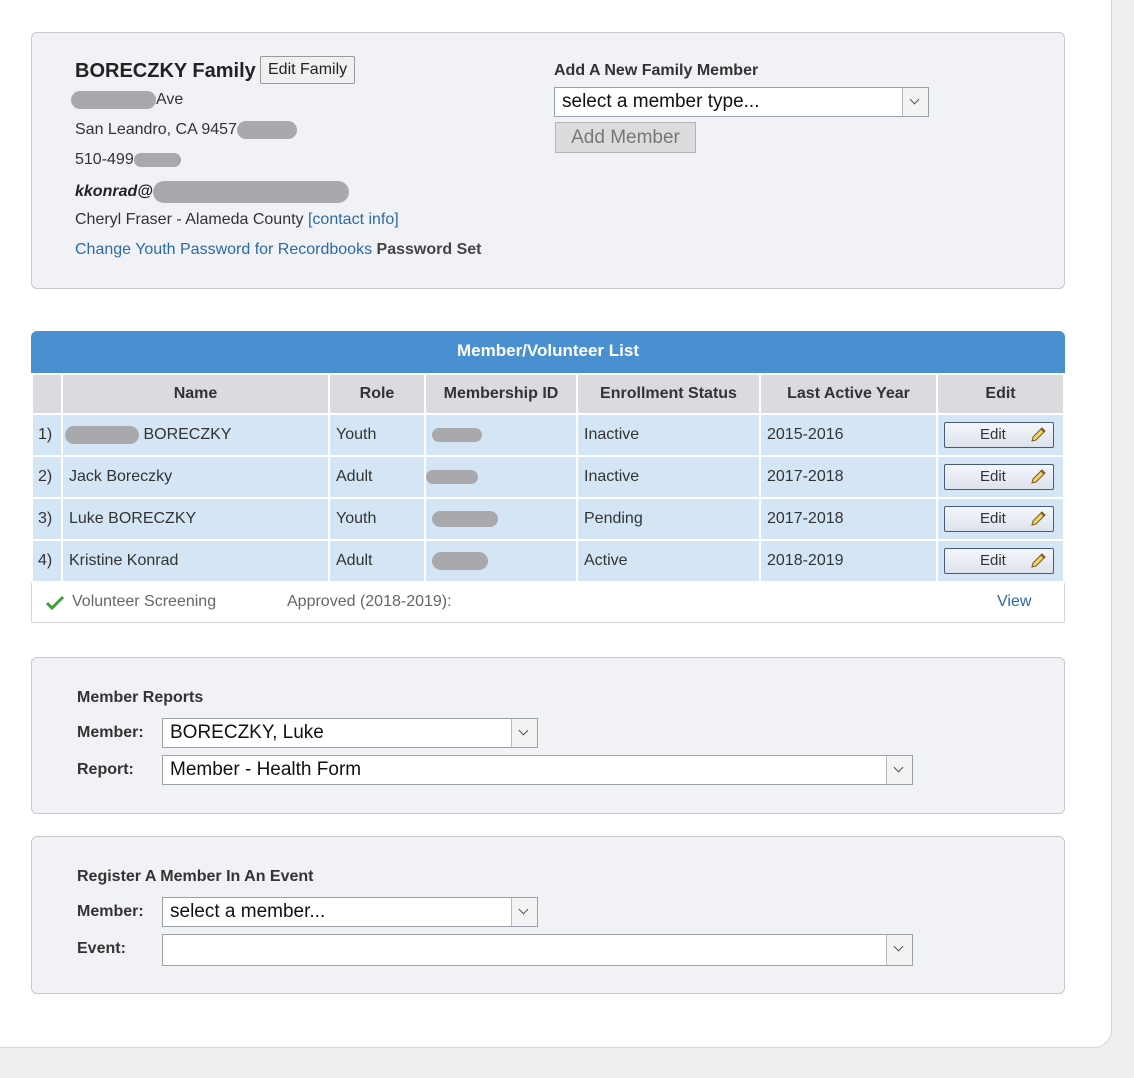 The width and height of the screenshot is (1134, 1078). I want to click on family-title: BORECZKY Family, so click(165, 71).